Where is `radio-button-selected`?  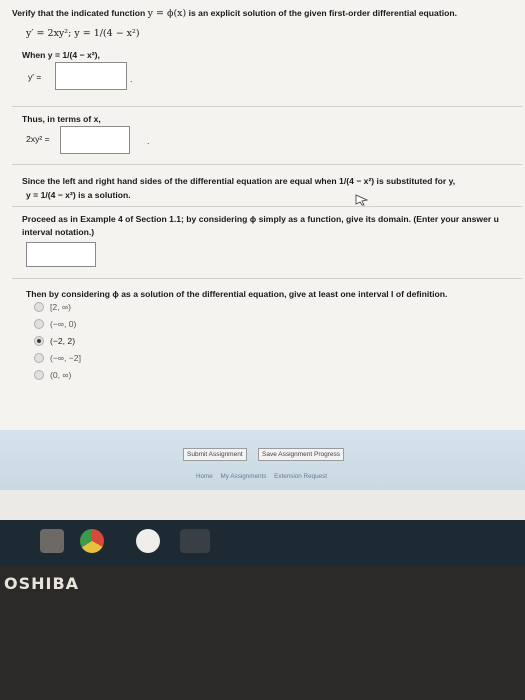 radio-button-selected is located at coordinates (39, 341).